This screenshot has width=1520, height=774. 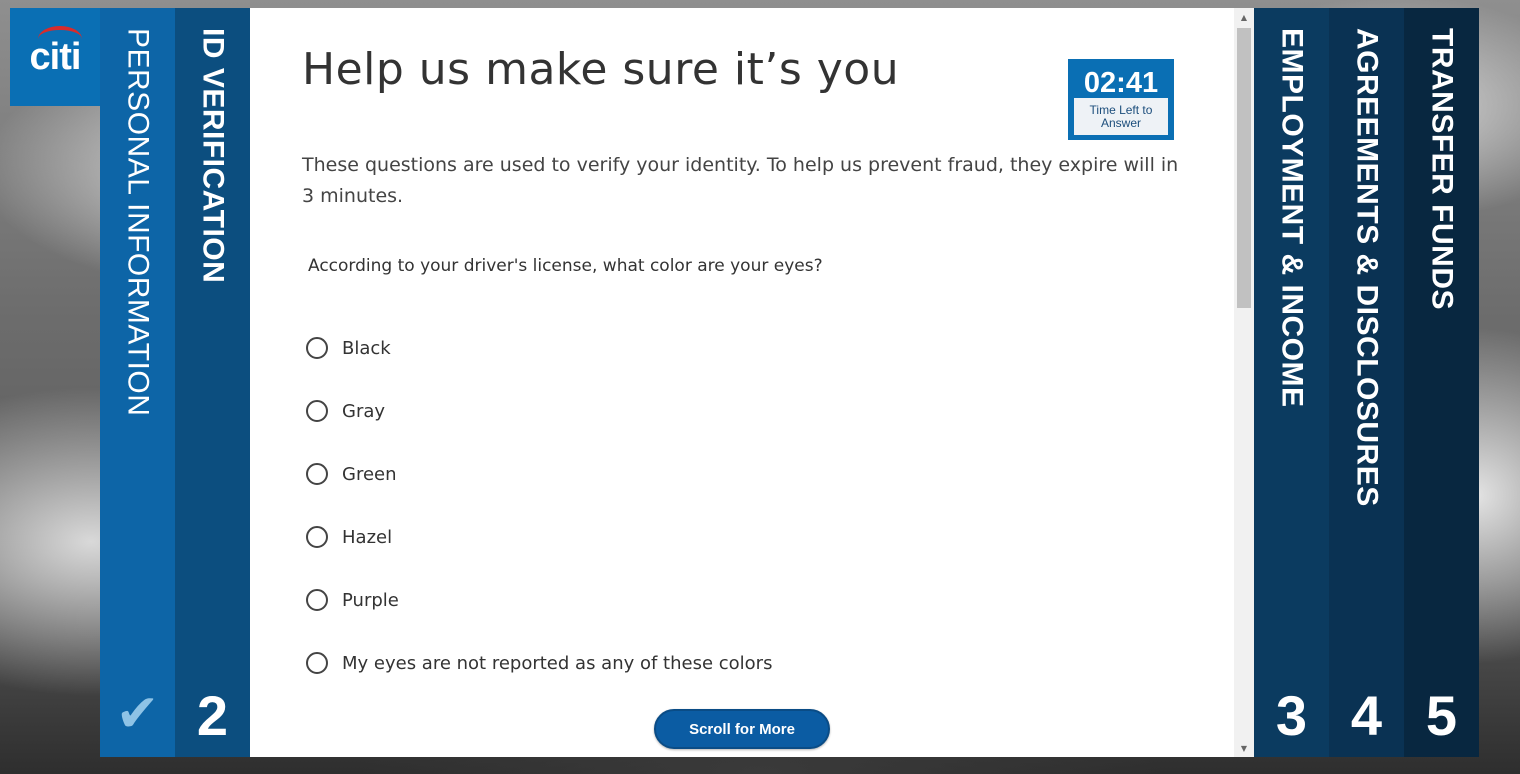 I want to click on answer-option-black: Black, so click(x=539, y=348).